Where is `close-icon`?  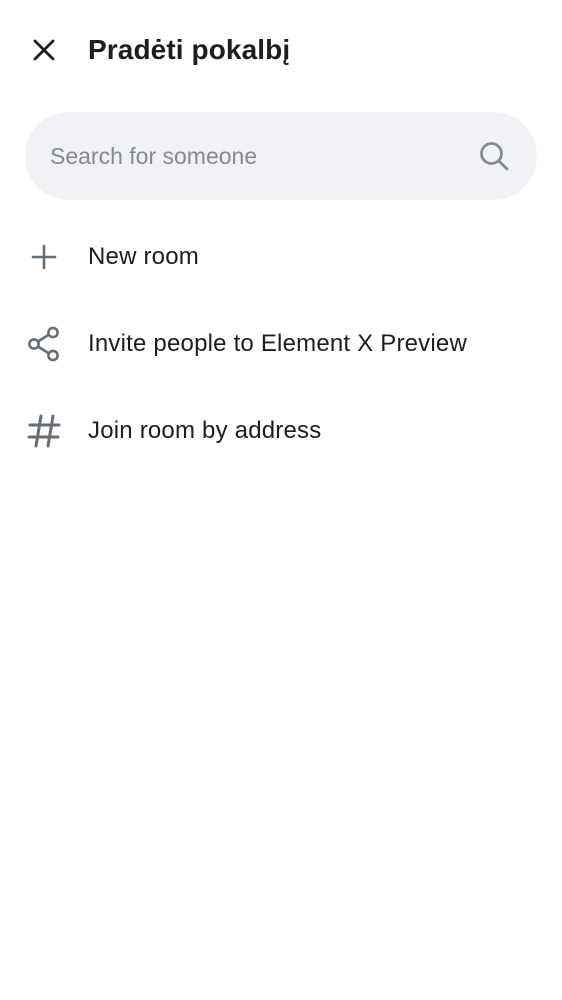 close-icon is located at coordinates (44, 50).